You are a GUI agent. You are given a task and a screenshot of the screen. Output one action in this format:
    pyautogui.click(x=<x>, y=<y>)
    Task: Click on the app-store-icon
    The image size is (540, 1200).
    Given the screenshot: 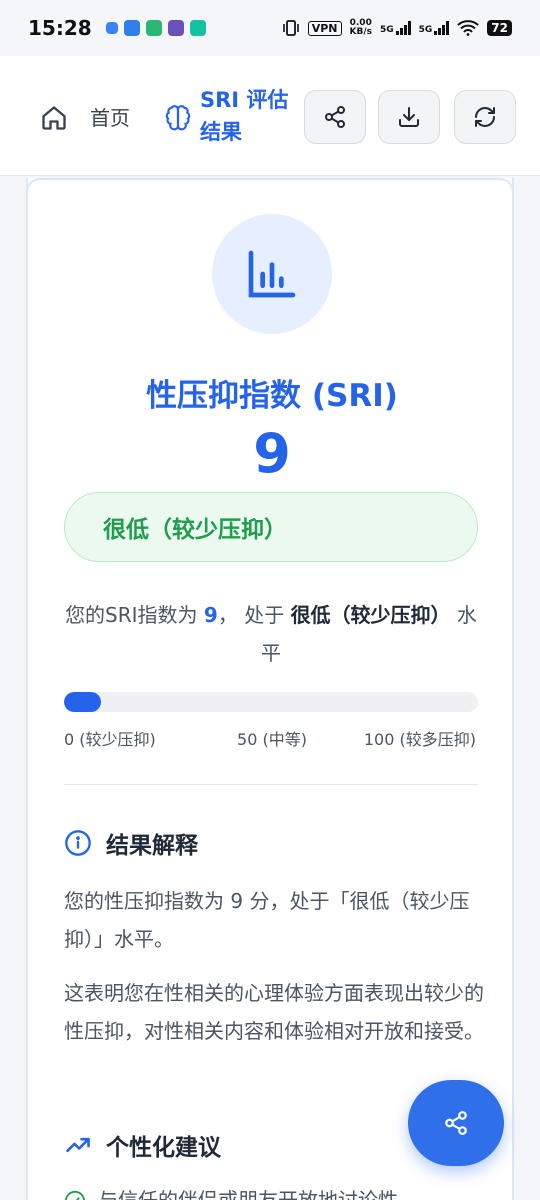 What is the action you would take?
    pyautogui.click(x=153, y=28)
    